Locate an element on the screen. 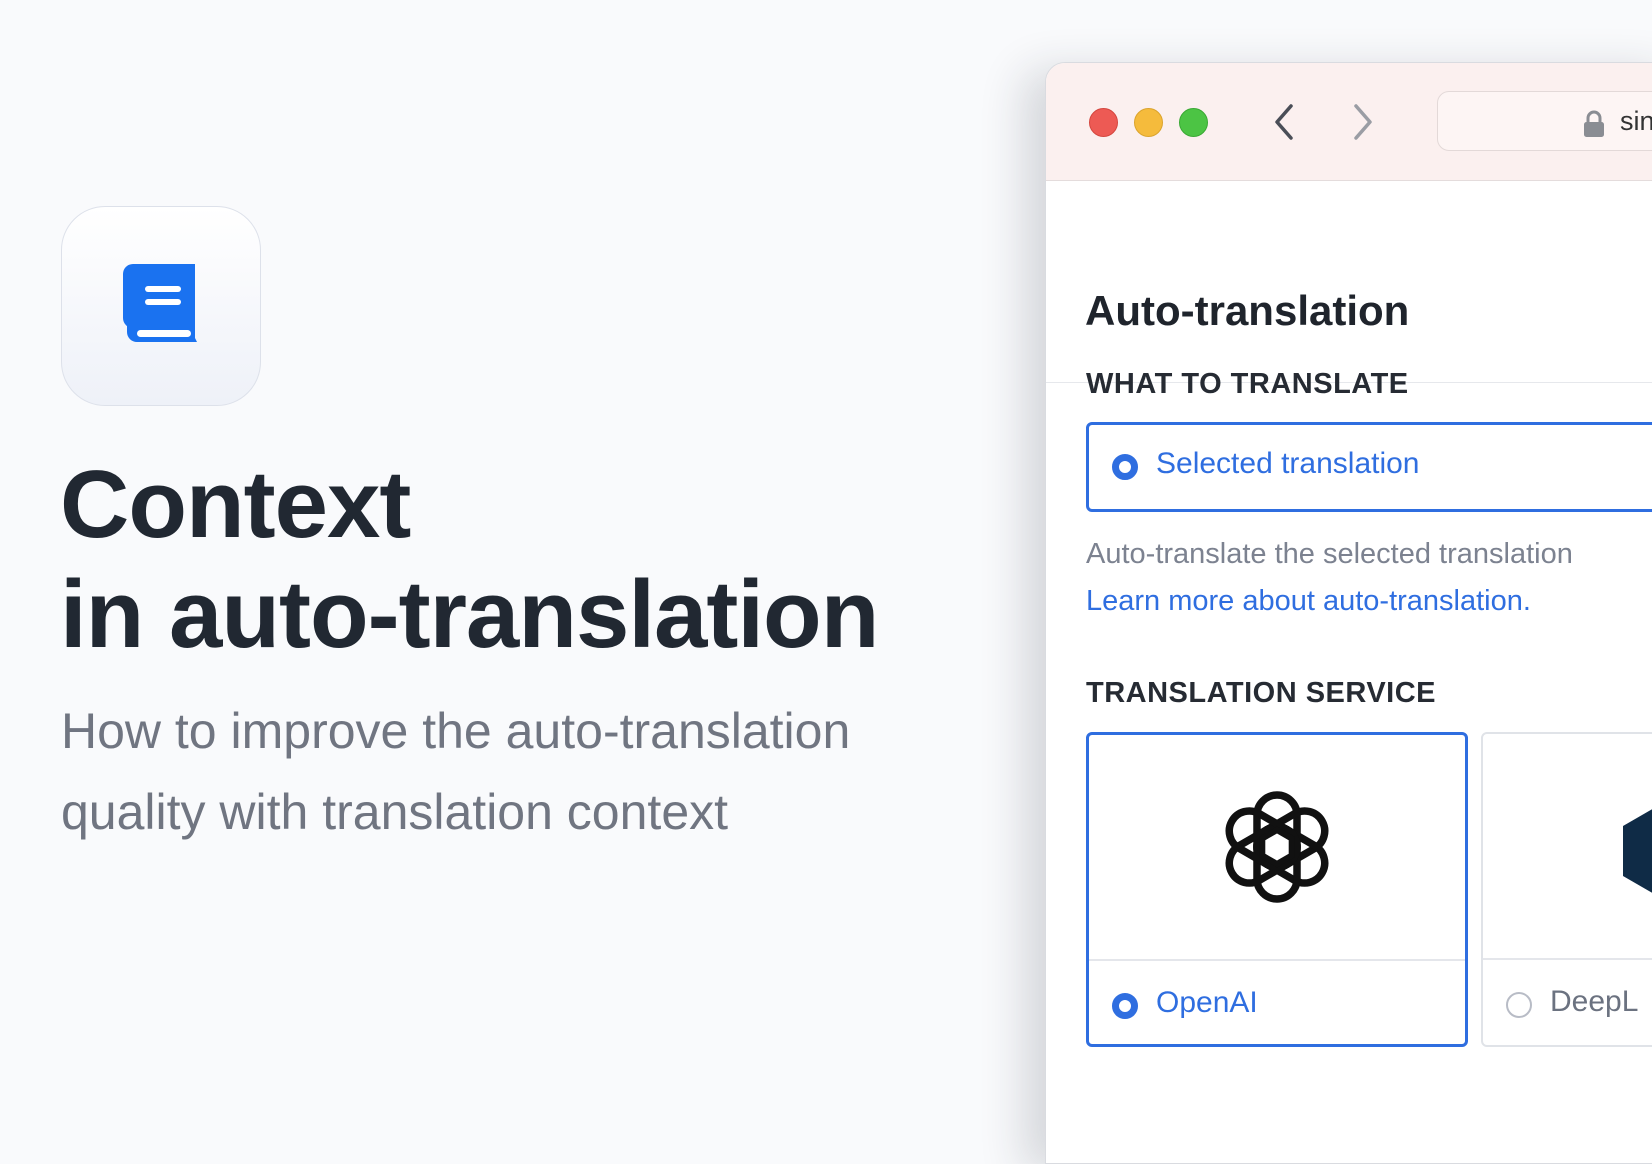 The width and height of the screenshot is (1652, 1164). service-option-openai: OpenAI is located at coordinates (1277, 889).